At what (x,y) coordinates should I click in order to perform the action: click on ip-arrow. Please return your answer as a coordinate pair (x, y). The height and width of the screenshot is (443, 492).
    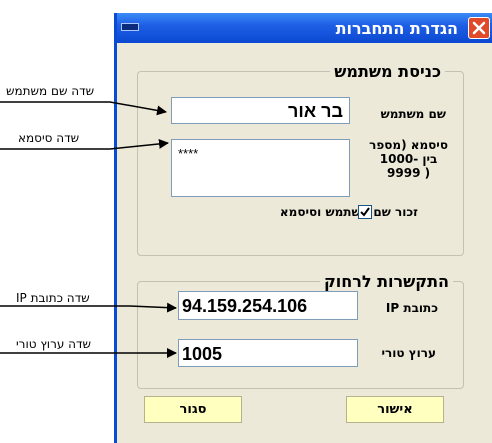
    Looking at the image, I should click on (88, 307).